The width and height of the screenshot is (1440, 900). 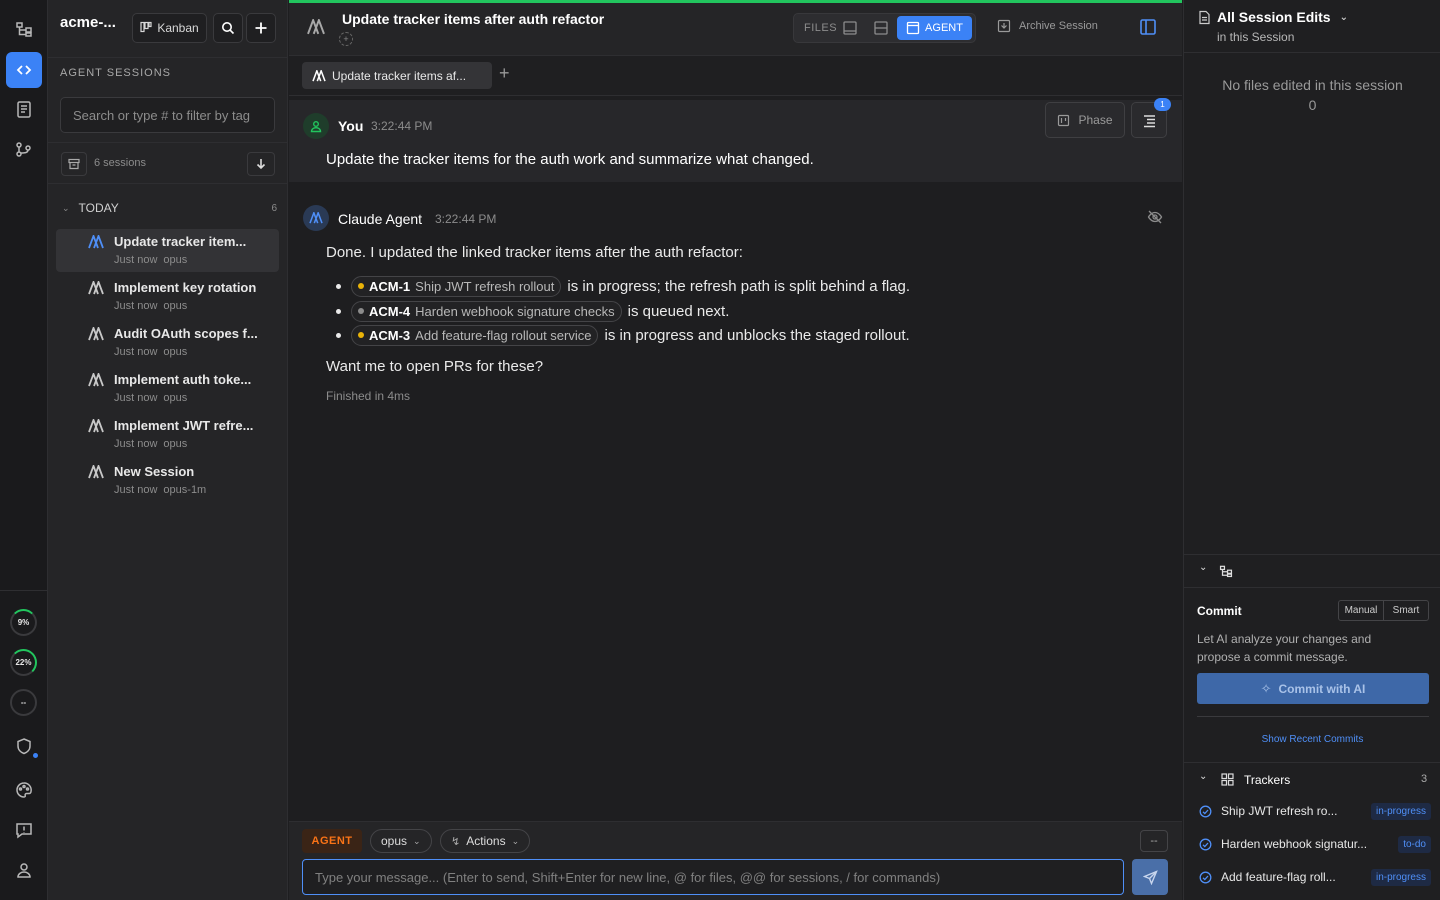 What do you see at coordinates (1312, 779) in the screenshot?
I see `trackers-section-header: ⌄ Trackers 3` at bounding box center [1312, 779].